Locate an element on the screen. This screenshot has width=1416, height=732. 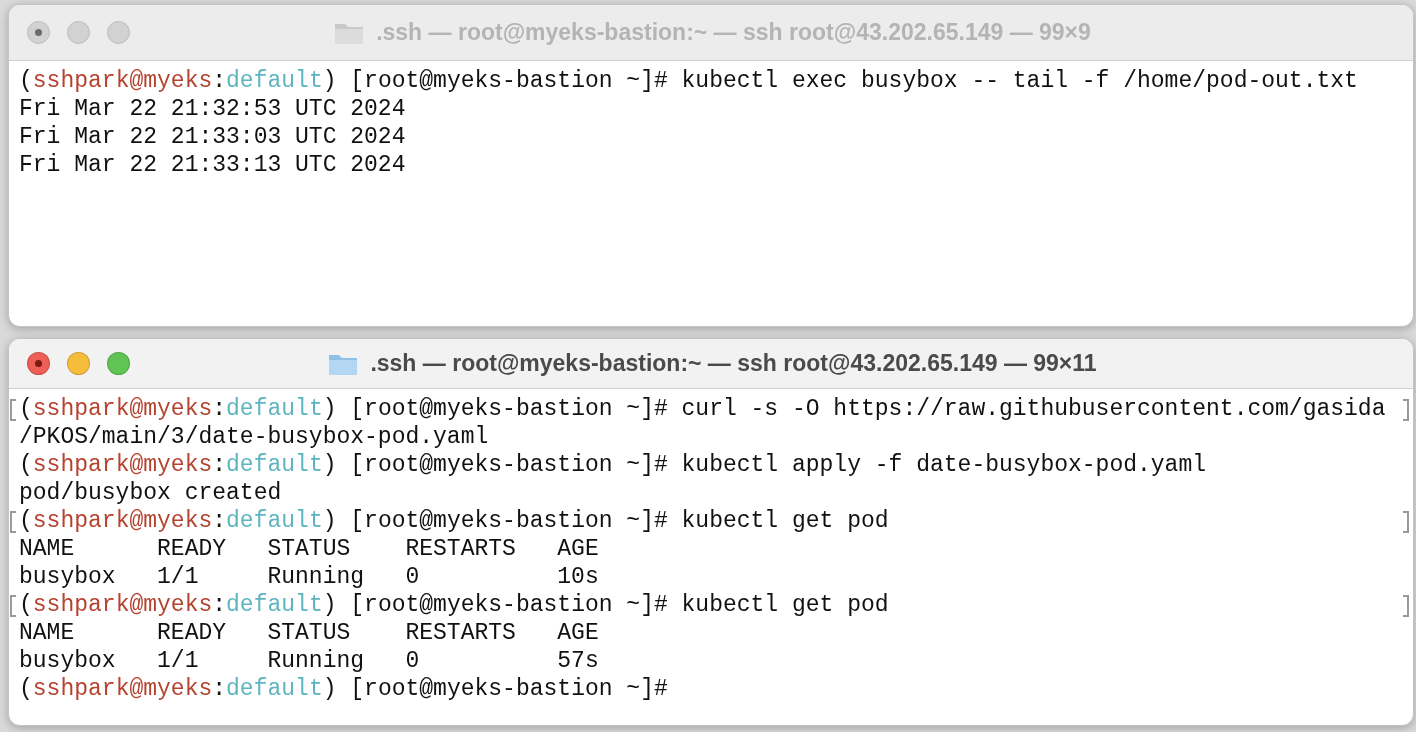
terminal-line: (sshpark@myeks:default) [root@myeks-bastion ~]# curl -s -O https://raw.githubusercontent.com/gasida is located at coordinates (709, 409).